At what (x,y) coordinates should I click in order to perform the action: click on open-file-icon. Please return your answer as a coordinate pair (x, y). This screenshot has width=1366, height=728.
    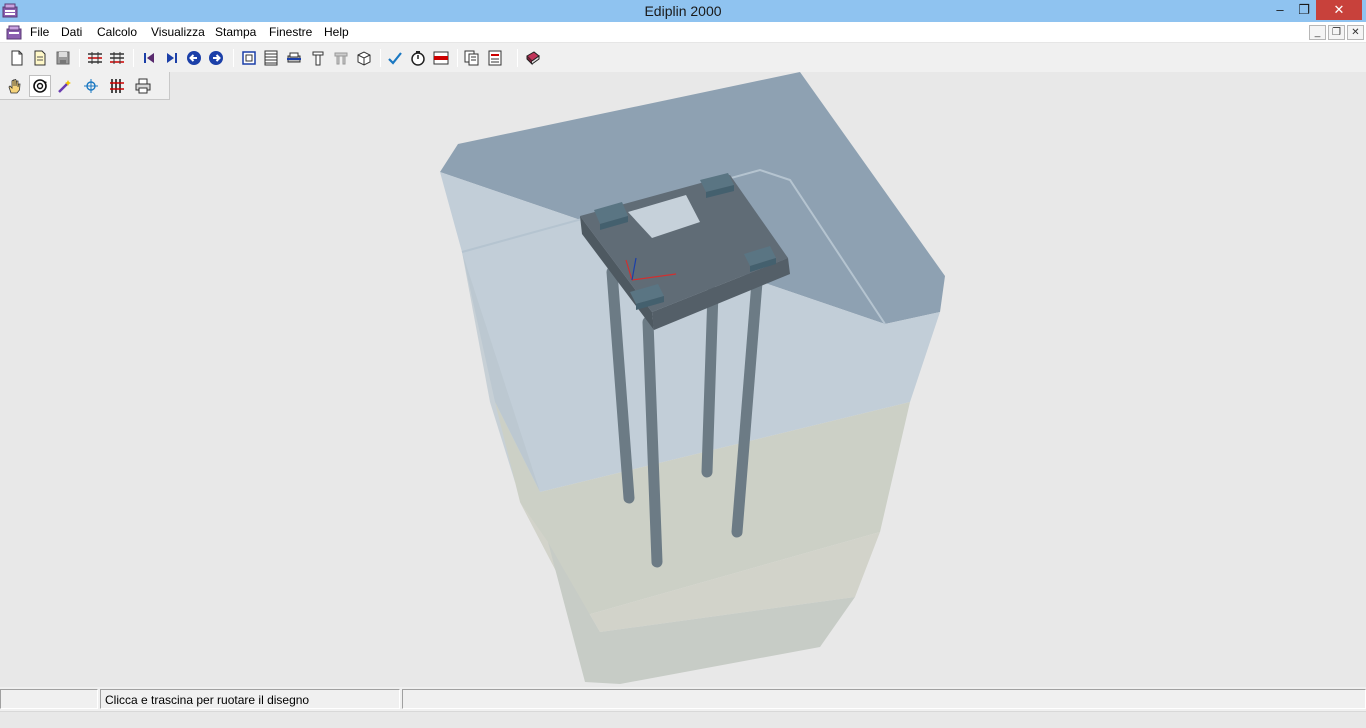
    Looking at the image, I should click on (40, 58).